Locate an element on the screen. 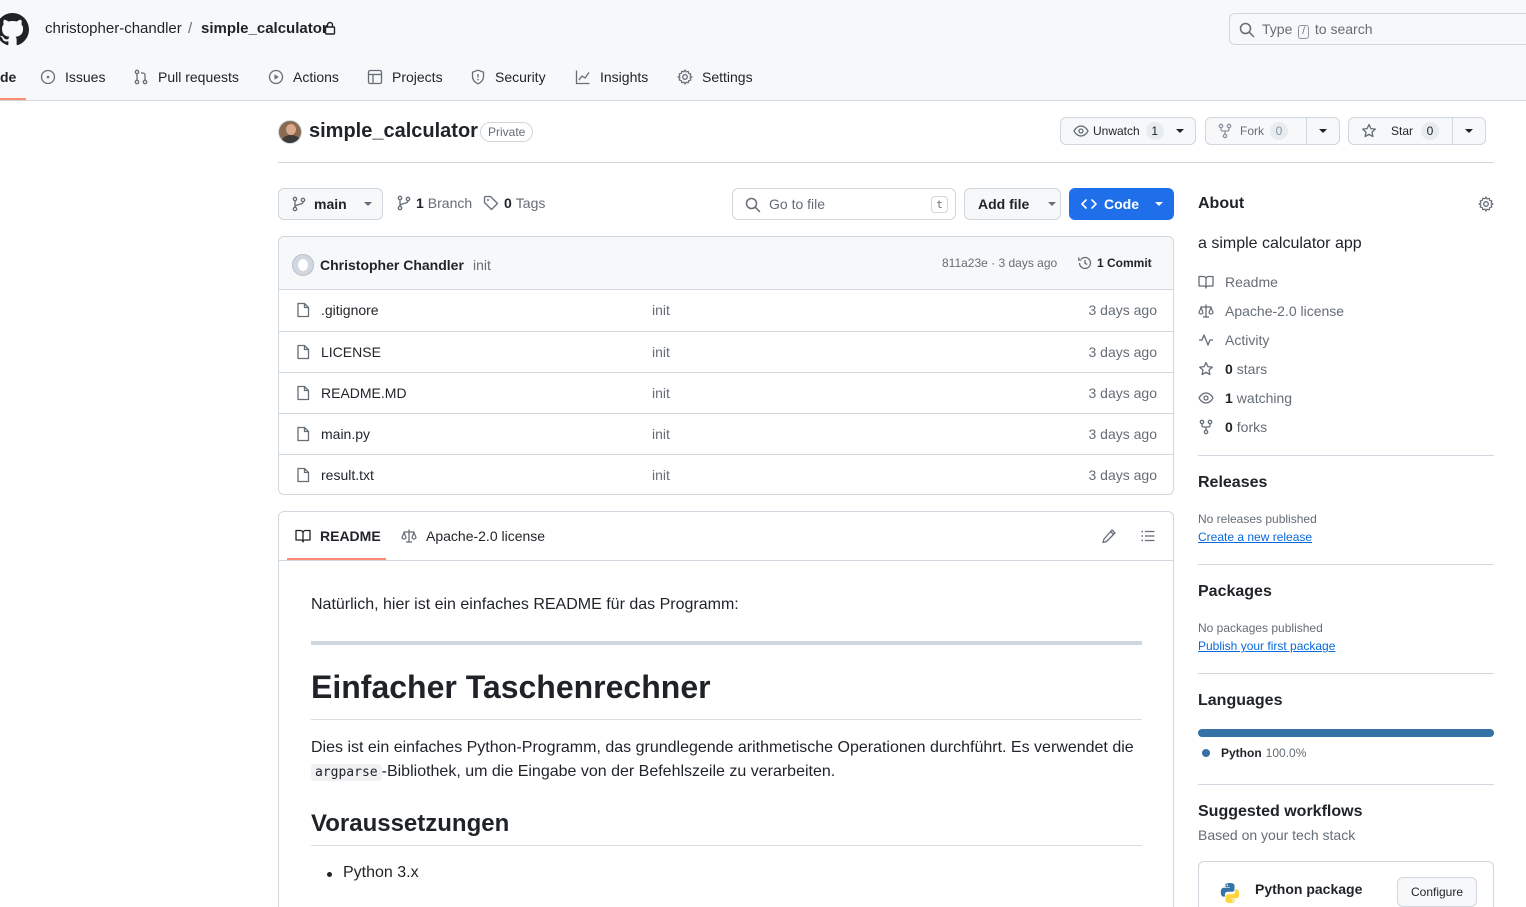 The width and height of the screenshot is (1526, 907). file-row: main.py init 3 days ago is located at coordinates (726, 433).